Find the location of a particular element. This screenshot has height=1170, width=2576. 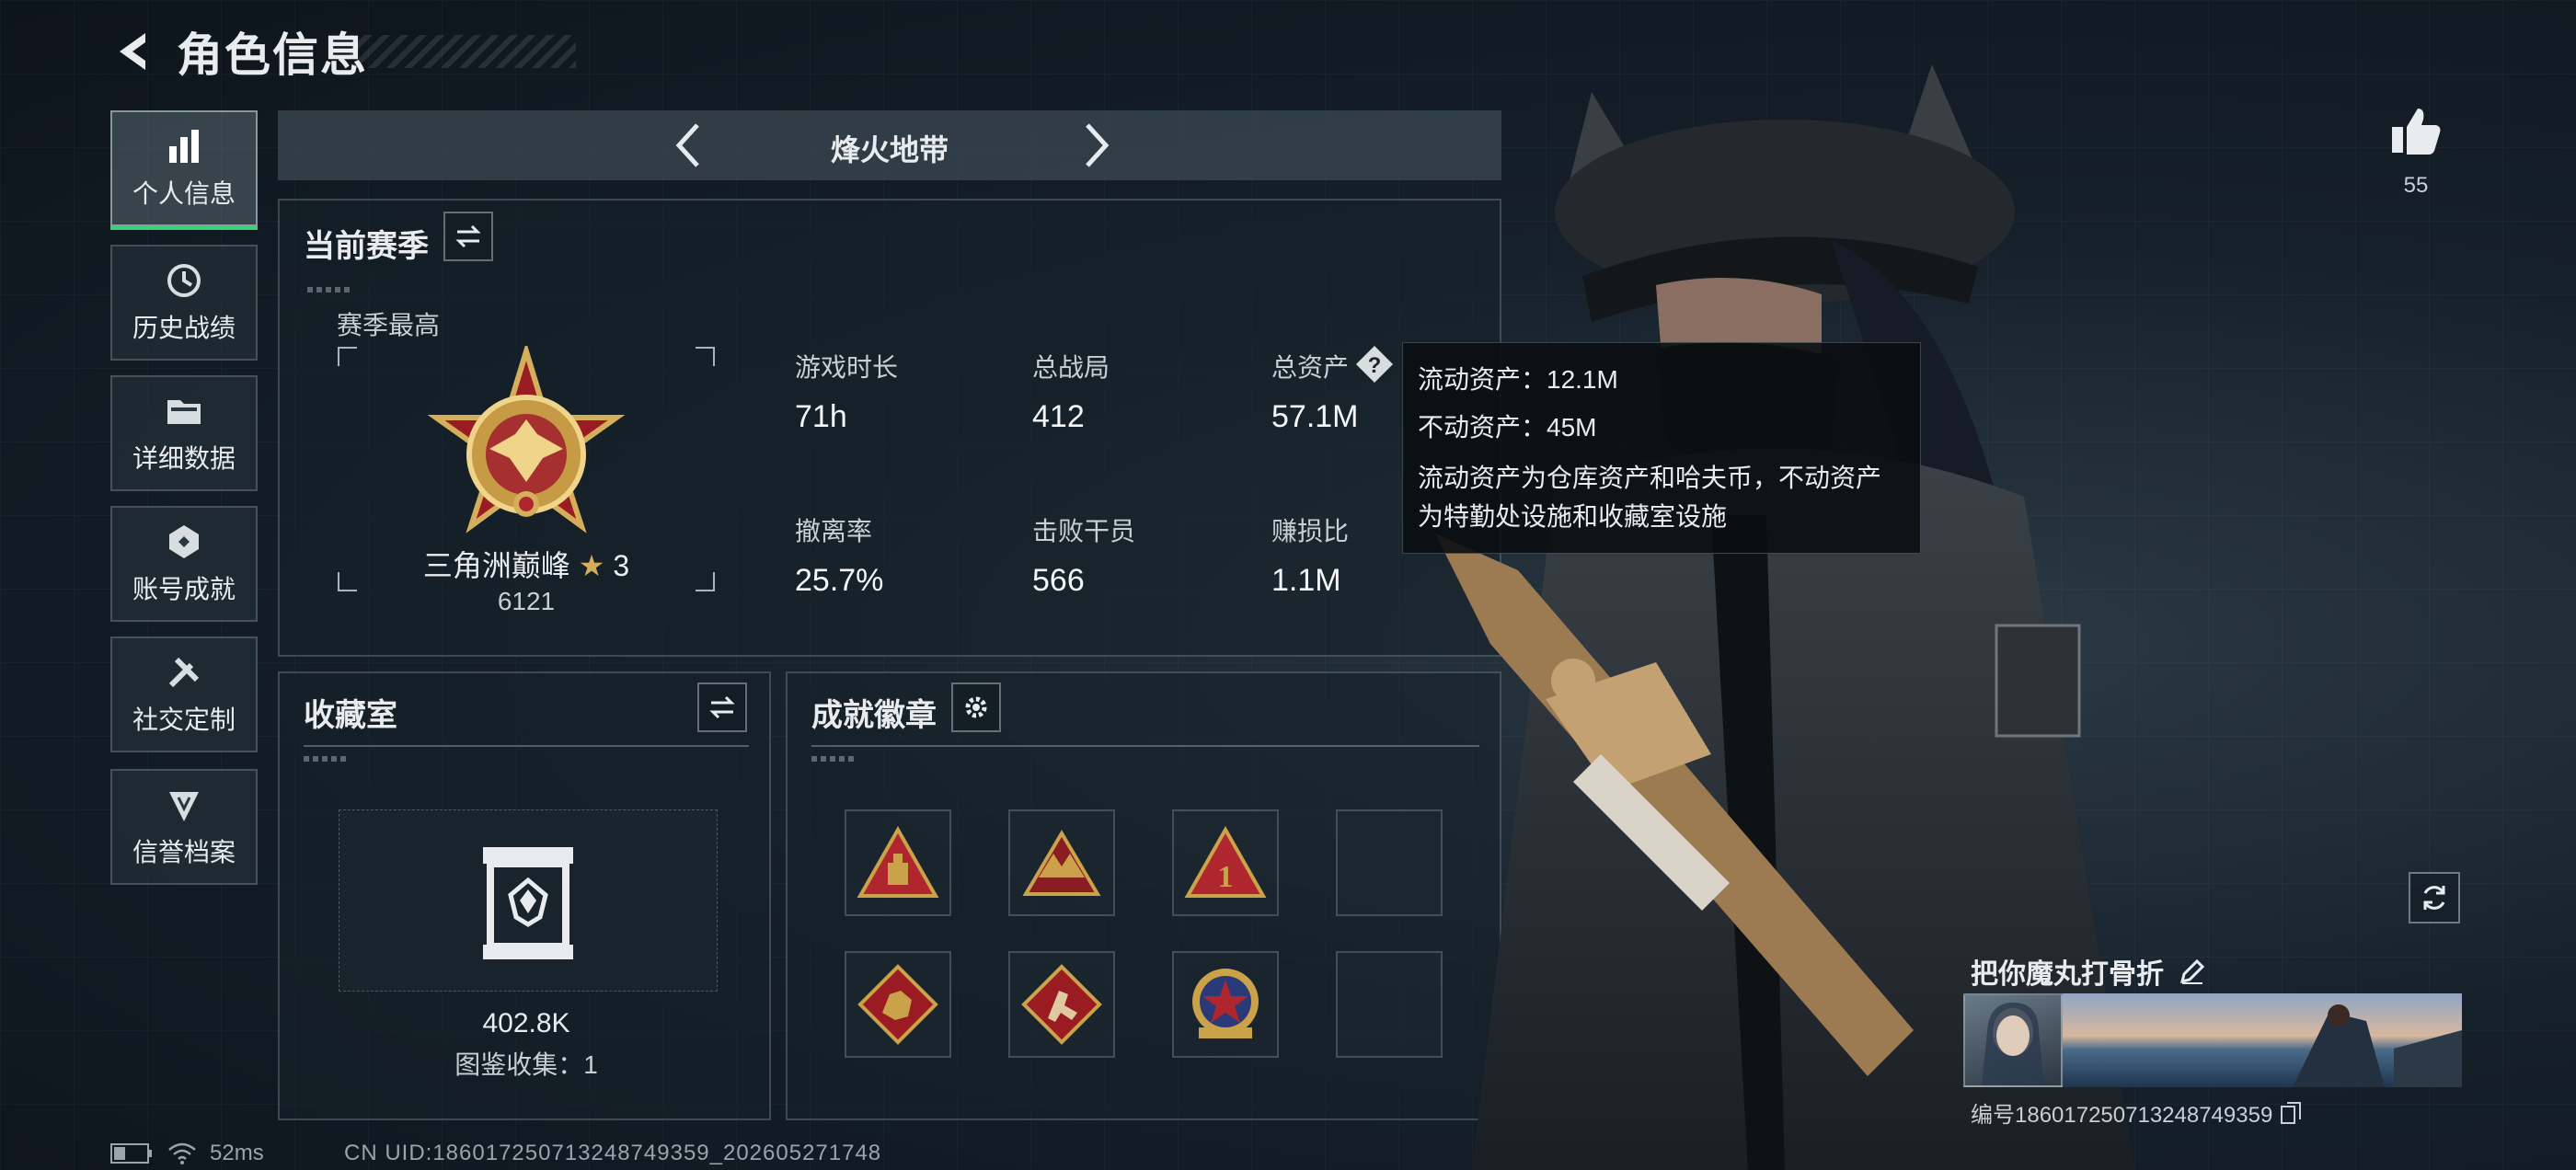

rank-emblem-icon is located at coordinates (526, 439).